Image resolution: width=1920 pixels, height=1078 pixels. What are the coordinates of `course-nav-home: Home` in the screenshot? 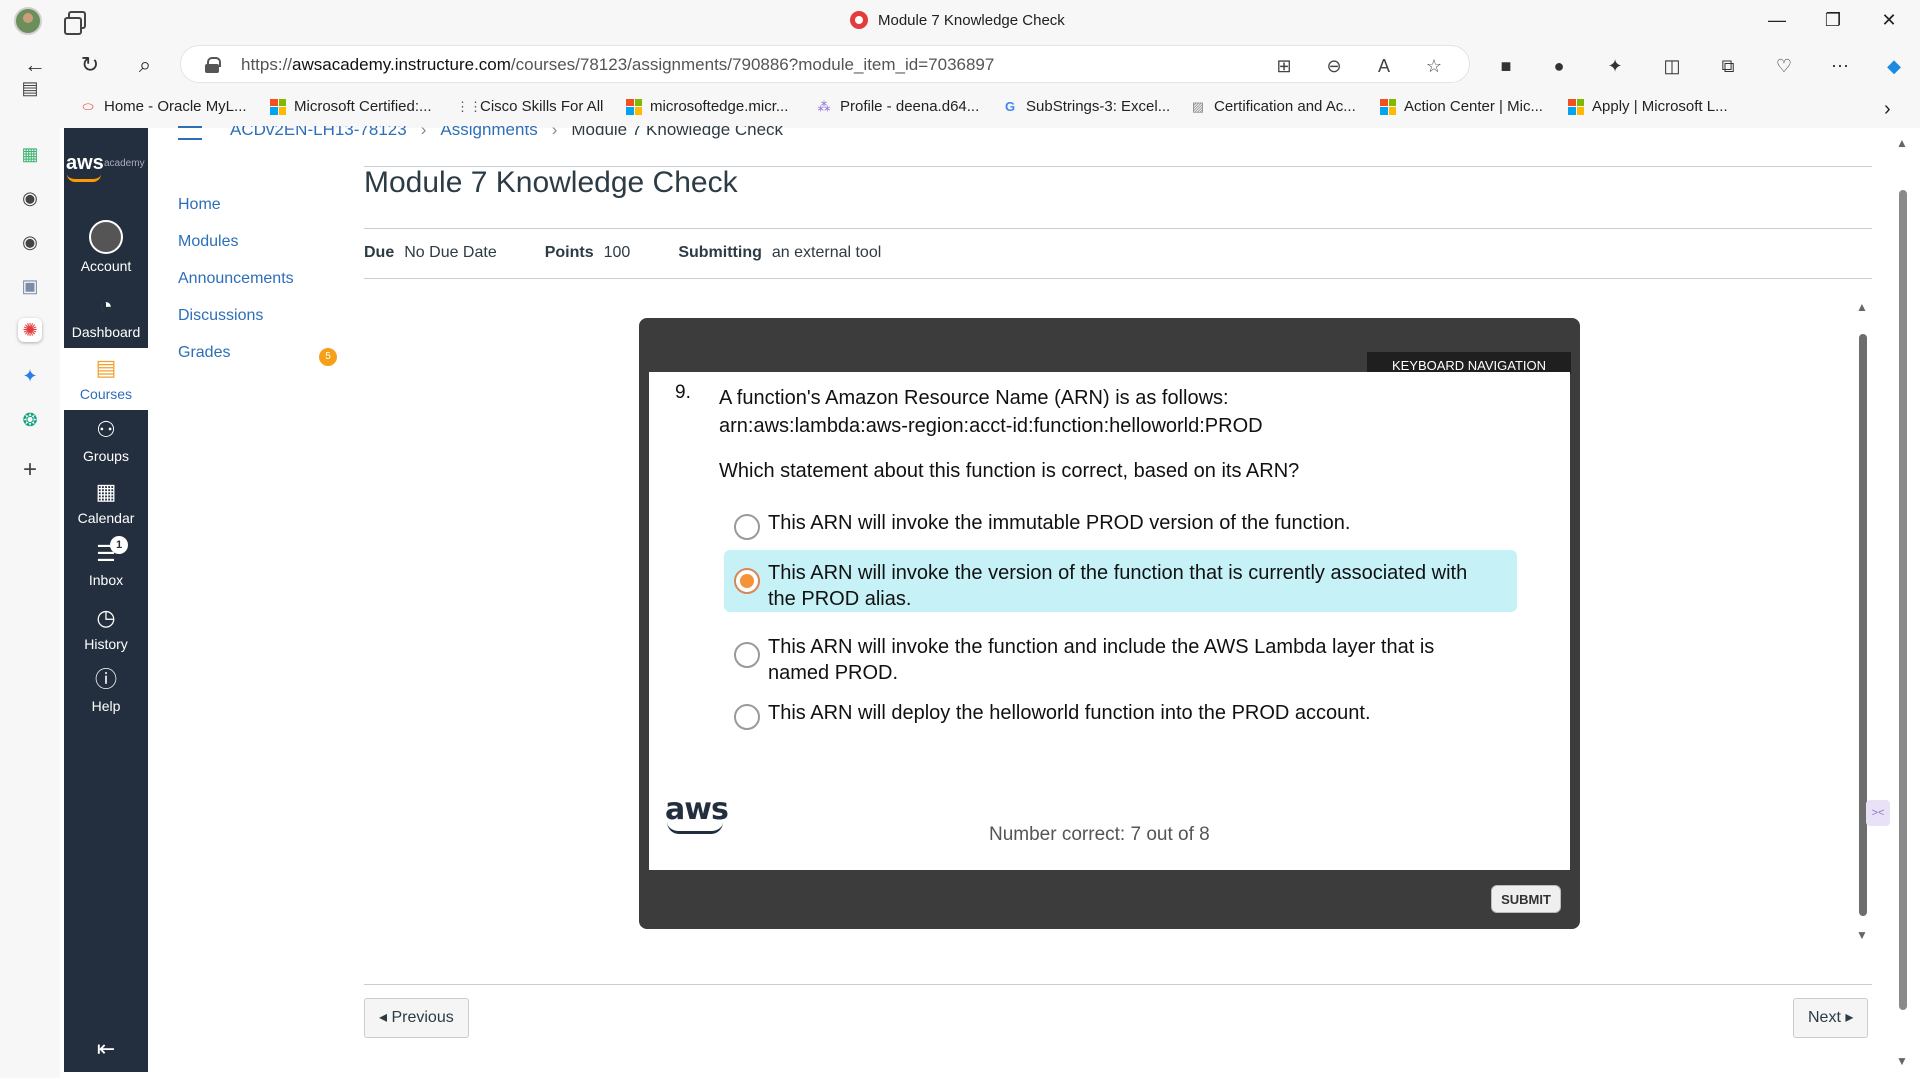 It's located at (236, 214).